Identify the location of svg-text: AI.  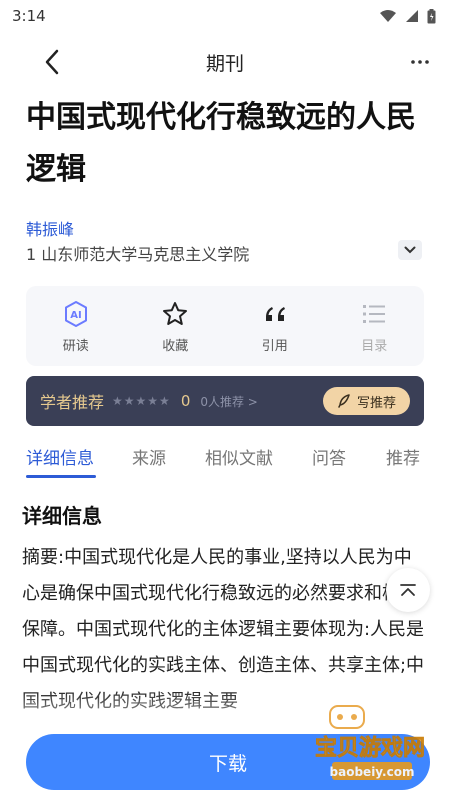
(75, 315).